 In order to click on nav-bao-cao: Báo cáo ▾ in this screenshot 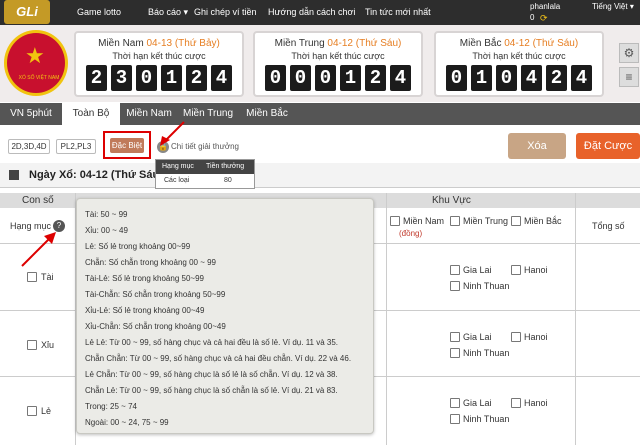, I will do `click(168, 12)`.